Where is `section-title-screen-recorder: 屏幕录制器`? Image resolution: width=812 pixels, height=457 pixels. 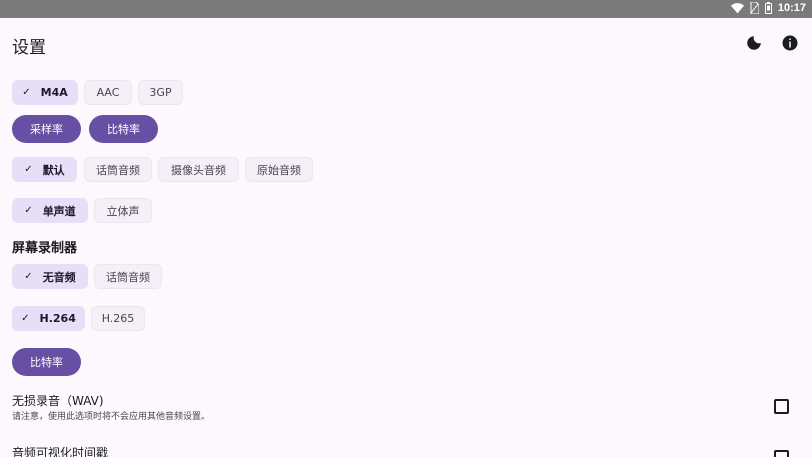
section-title-screen-recorder: 屏幕录制器 is located at coordinates (45, 248).